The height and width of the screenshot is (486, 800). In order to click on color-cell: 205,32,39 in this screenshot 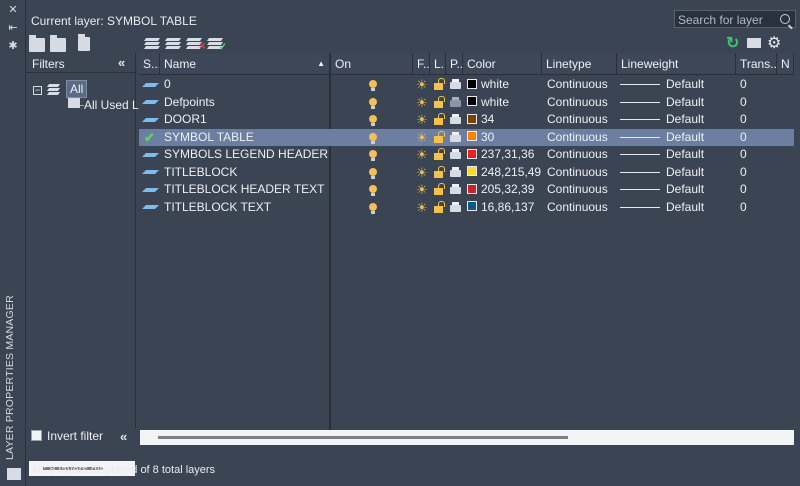, I will do `click(500, 190)`.